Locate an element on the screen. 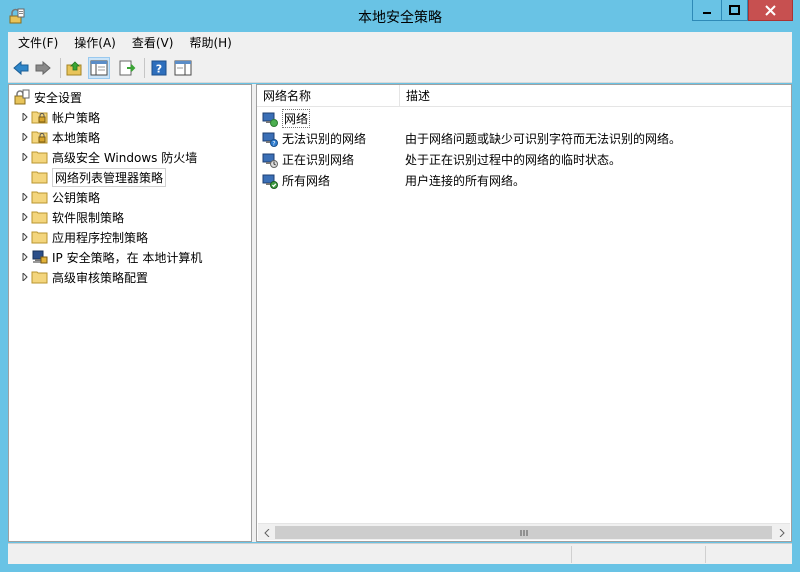 The width and height of the screenshot is (800, 572). forward-icon is located at coordinates (43, 68).